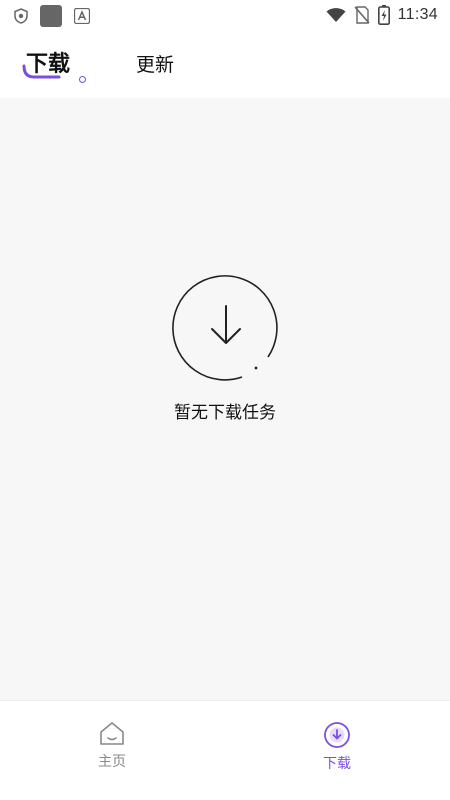  What do you see at coordinates (225, 328) in the screenshot?
I see `download-arrow-circle-icon` at bounding box center [225, 328].